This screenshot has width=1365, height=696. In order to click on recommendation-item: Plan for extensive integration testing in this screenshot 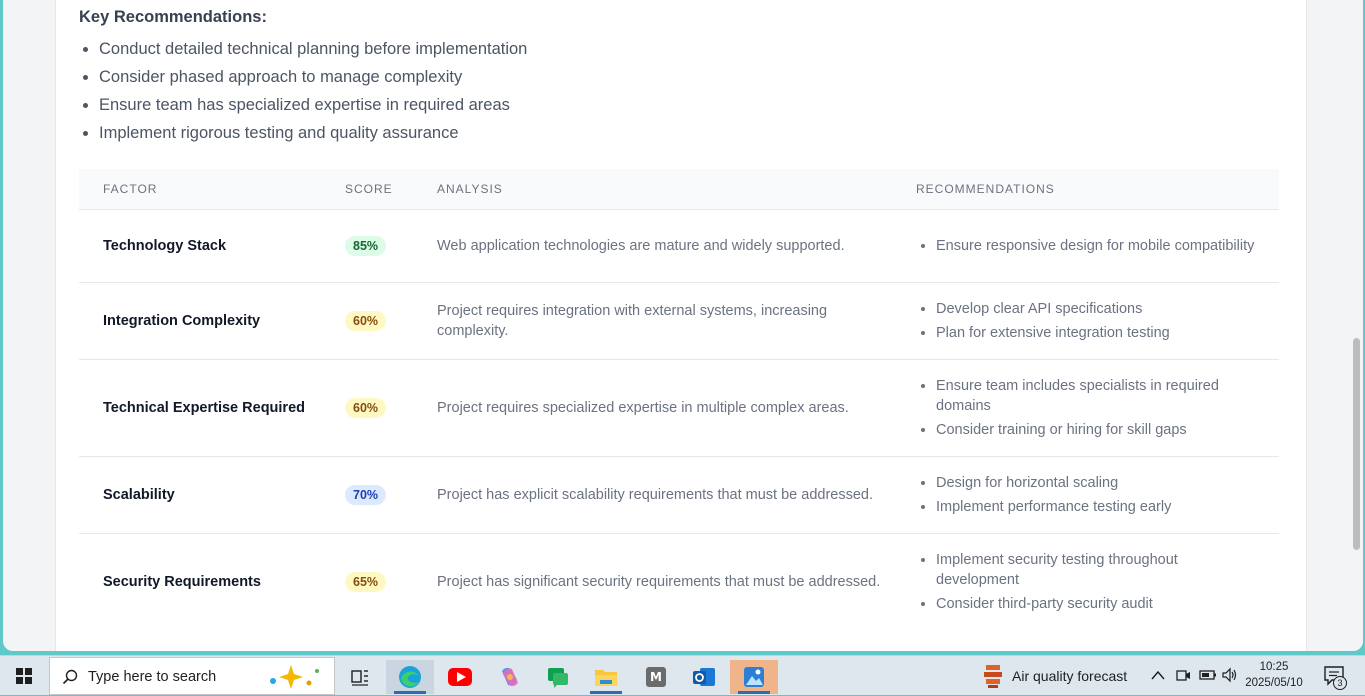, I will do `click(1096, 333)`.